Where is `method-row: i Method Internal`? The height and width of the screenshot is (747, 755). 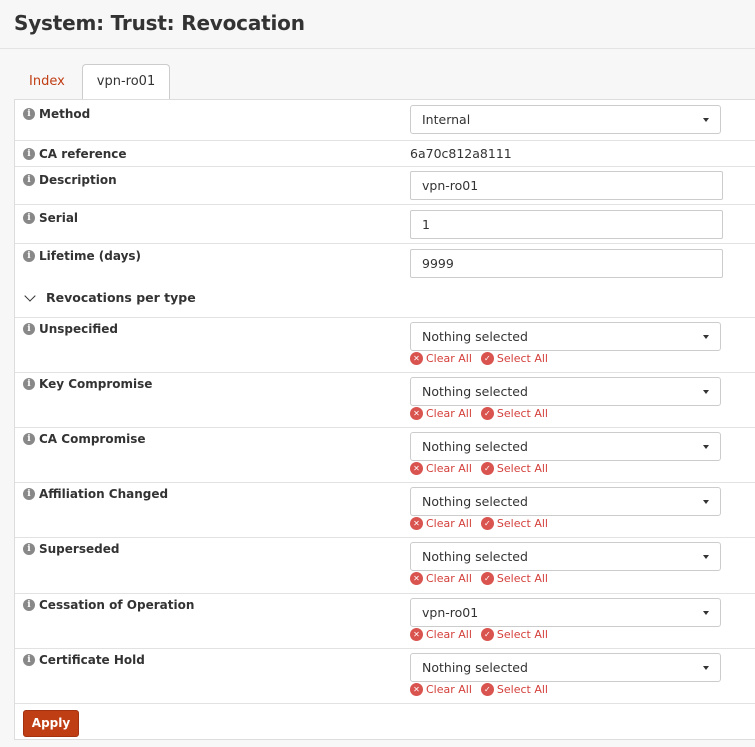
method-row: i Method Internal is located at coordinates (385, 120).